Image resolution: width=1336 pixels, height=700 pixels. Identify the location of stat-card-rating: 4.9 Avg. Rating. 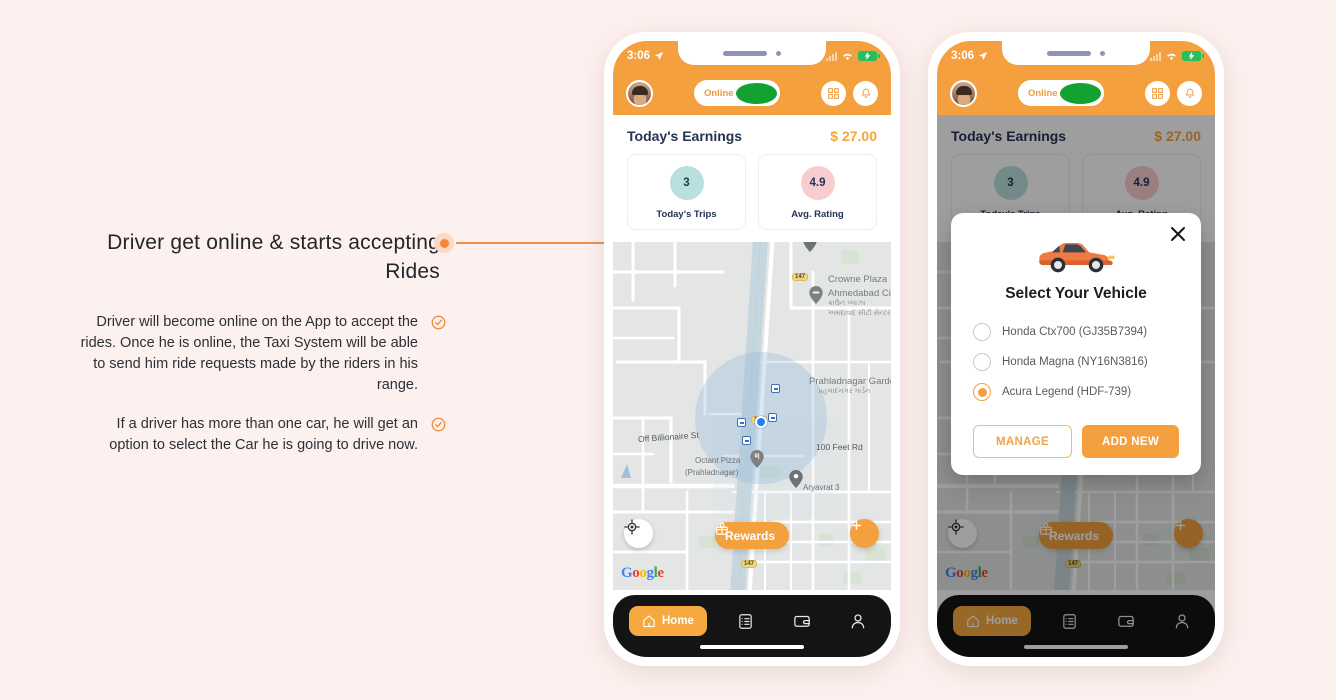
(817, 192).